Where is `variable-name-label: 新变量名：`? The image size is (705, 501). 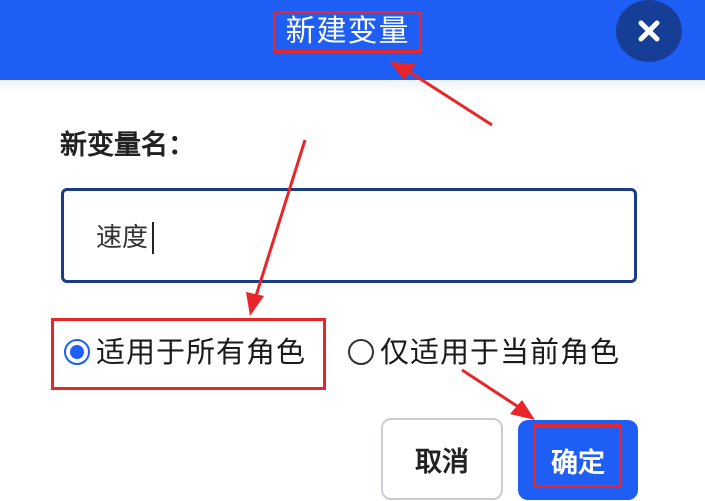
variable-name-label: 新变量名： is located at coordinates (127, 145).